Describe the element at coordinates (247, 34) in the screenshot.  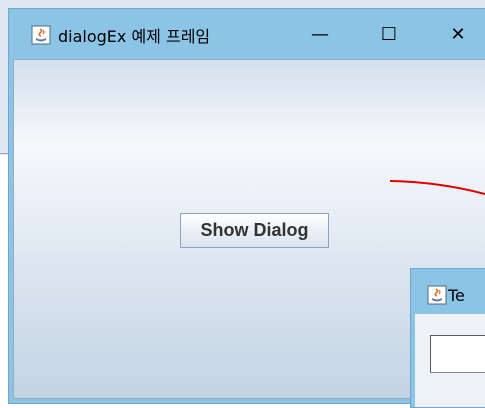
I see `title-bar: dialogEx 예제 프레임 — ☐ ✕` at that location.